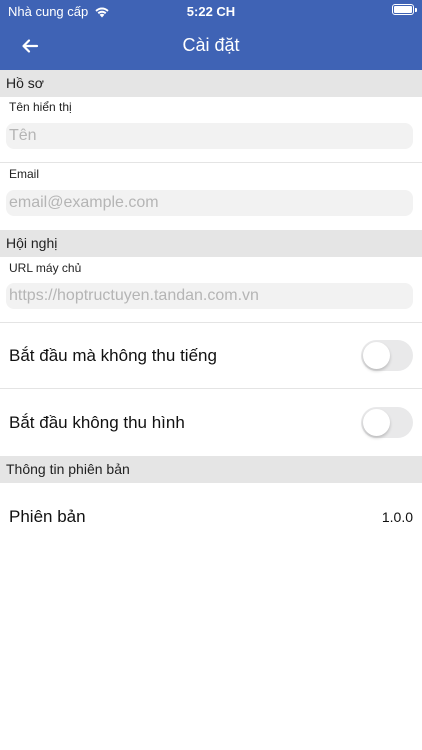 This screenshot has width=422, height=750. Describe the element at coordinates (211, 83) in the screenshot. I see `section-header-profile: Hồ sơ` at that location.